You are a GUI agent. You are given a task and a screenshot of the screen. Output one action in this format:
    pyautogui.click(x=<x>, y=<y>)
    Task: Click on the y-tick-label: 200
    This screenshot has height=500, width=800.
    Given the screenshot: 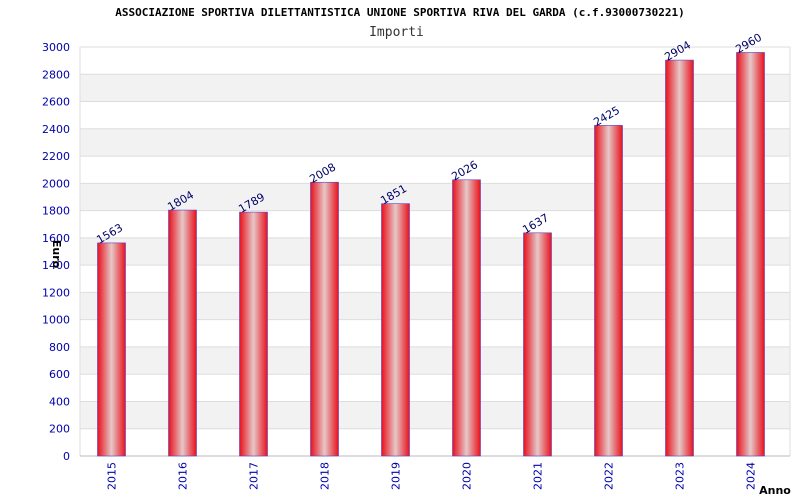 What is the action you would take?
    pyautogui.click(x=59, y=429)
    